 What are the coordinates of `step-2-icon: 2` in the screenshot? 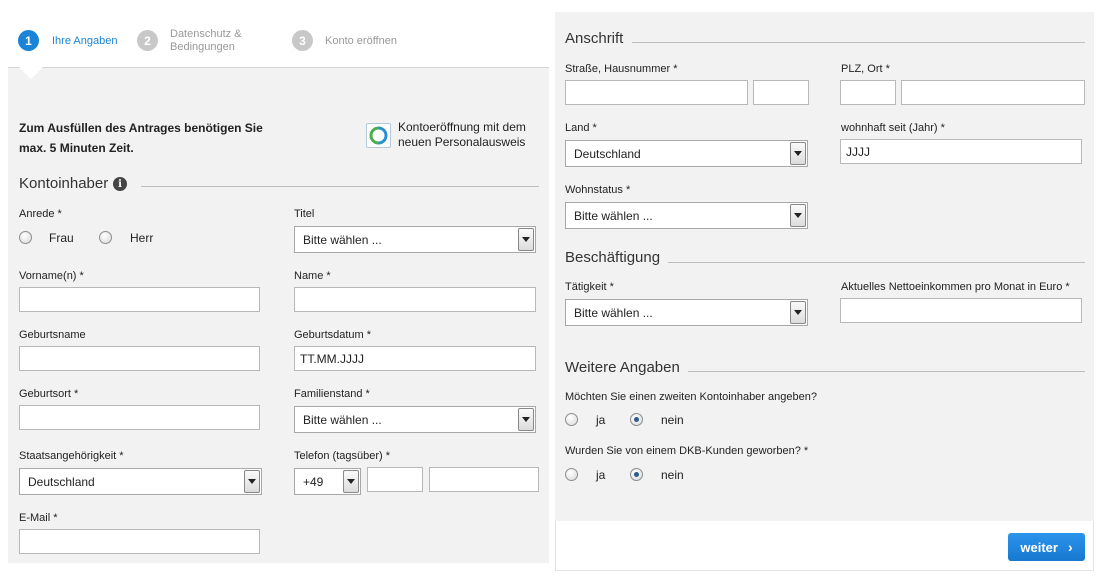 It's located at (147, 40).